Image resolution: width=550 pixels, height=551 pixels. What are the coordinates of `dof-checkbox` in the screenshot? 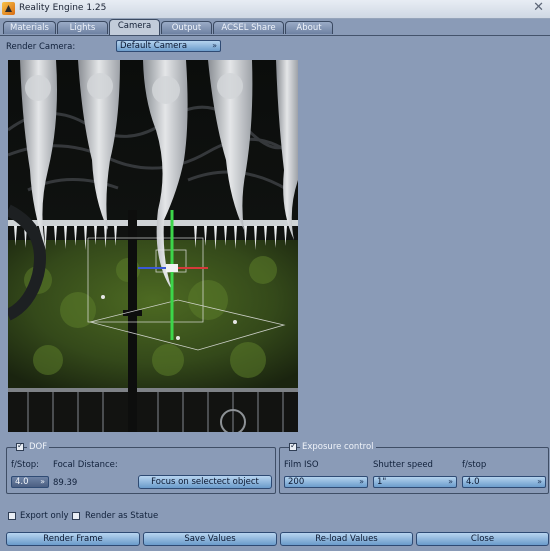 It's located at (20, 446).